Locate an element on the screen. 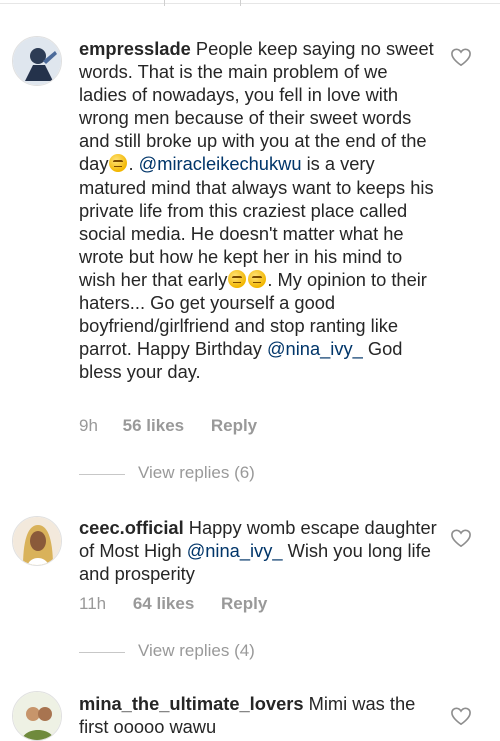  comment-body: . is located at coordinates (133, 164).